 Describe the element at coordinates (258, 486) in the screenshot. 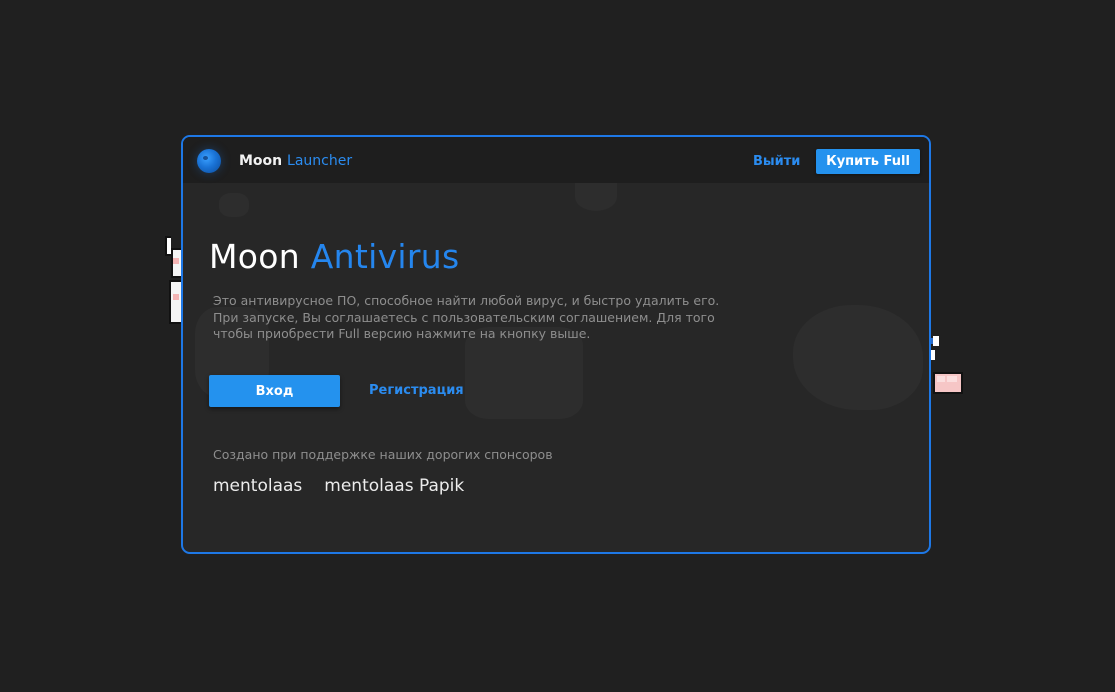

I see `sponsor-name: mentolaas` at that location.